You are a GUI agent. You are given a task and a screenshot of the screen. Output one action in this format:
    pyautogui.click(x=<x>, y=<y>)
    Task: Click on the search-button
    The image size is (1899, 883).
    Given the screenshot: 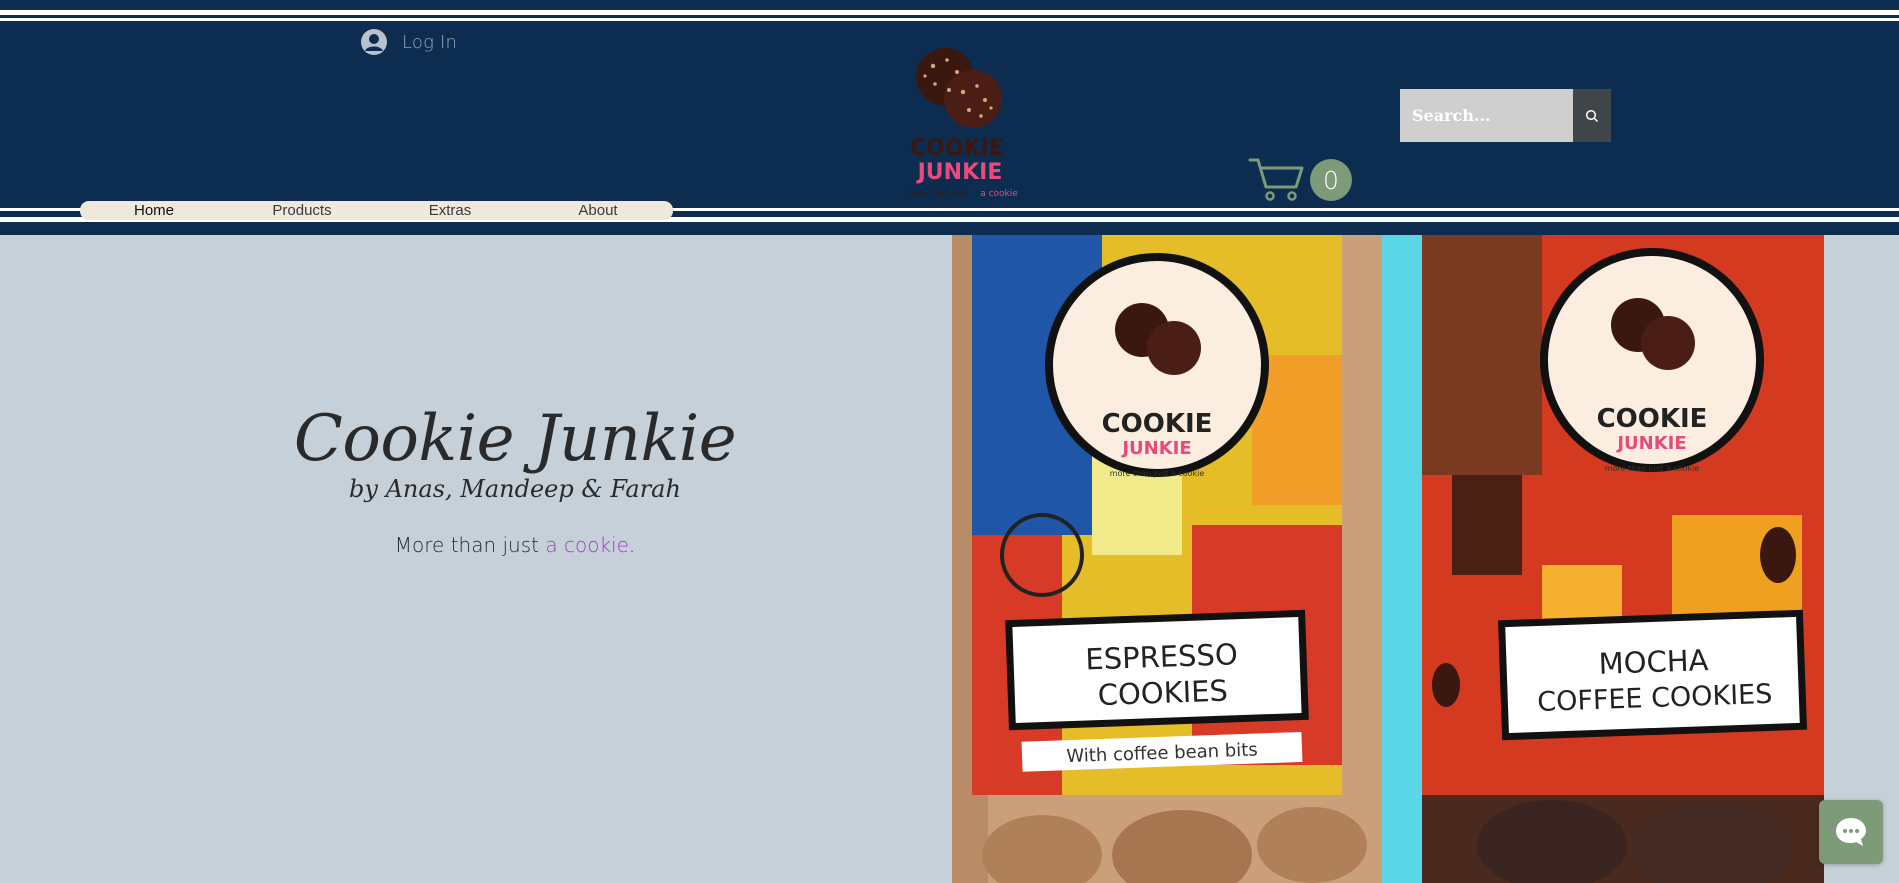 What is the action you would take?
    pyautogui.click(x=1592, y=115)
    